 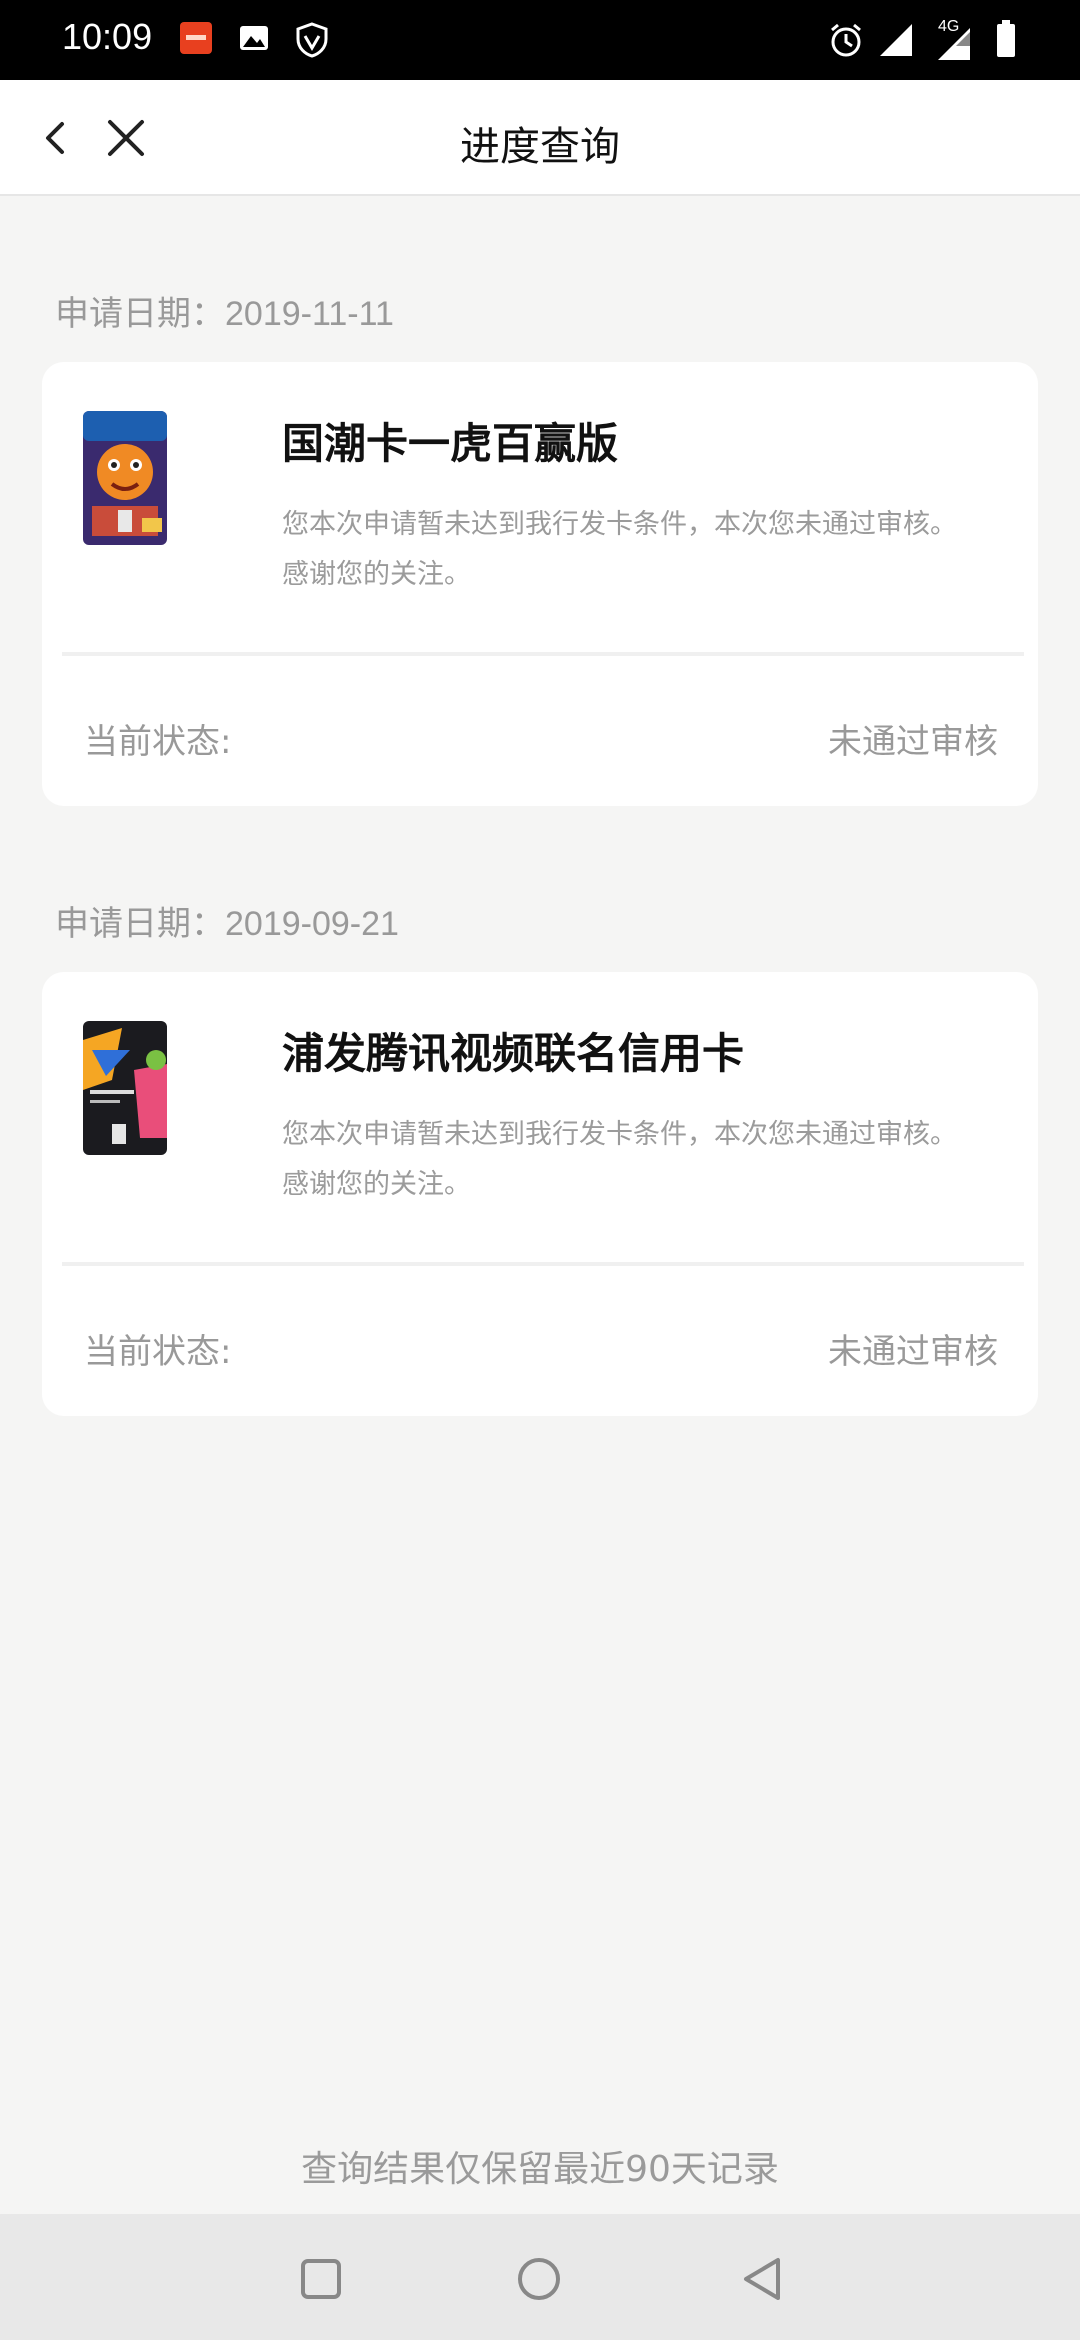 What do you see at coordinates (896, 40) in the screenshot?
I see `signal-icon` at bounding box center [896, 40].